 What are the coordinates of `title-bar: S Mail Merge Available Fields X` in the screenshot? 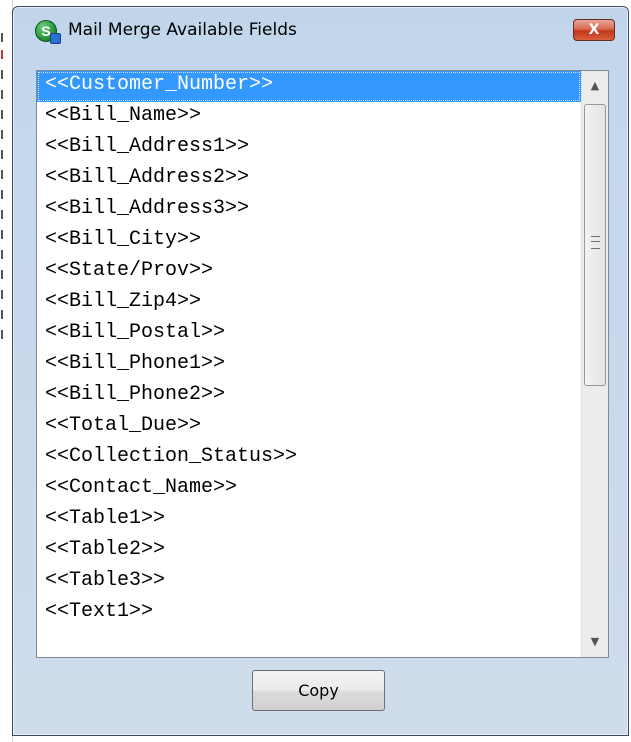 It's located at (320, 30).